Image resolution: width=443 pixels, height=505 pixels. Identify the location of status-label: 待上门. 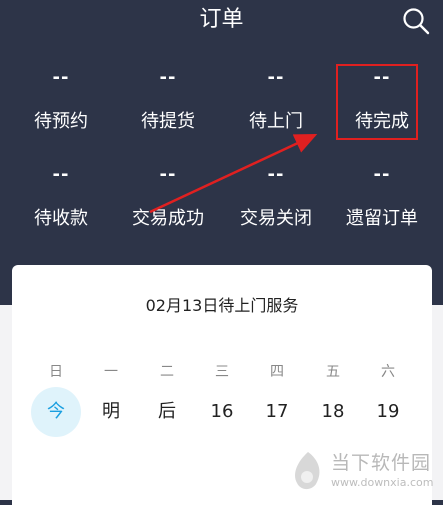
(276, 121).